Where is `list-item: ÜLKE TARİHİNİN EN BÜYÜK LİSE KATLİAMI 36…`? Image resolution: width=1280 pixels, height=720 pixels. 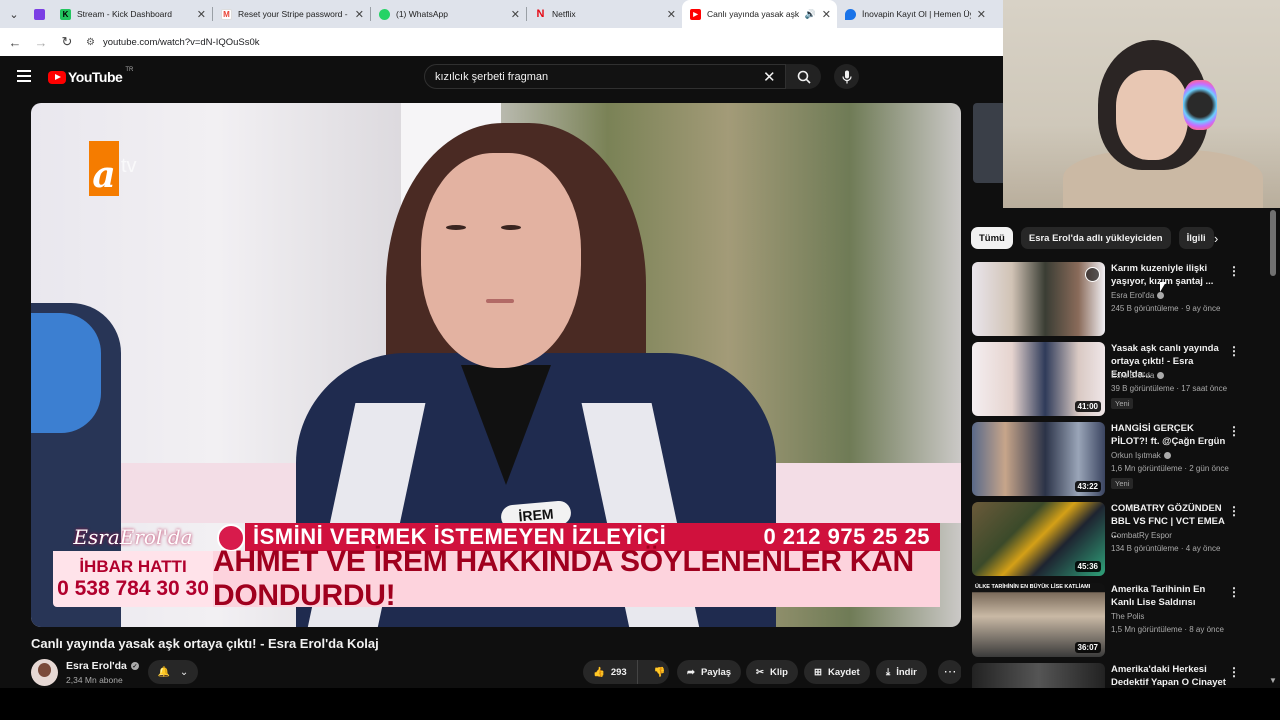
list-item: ÜLKE TARİHİNİN EN BÜYÜK LİSE KATLİAMI 36… is located at coordinates (1120, 620).